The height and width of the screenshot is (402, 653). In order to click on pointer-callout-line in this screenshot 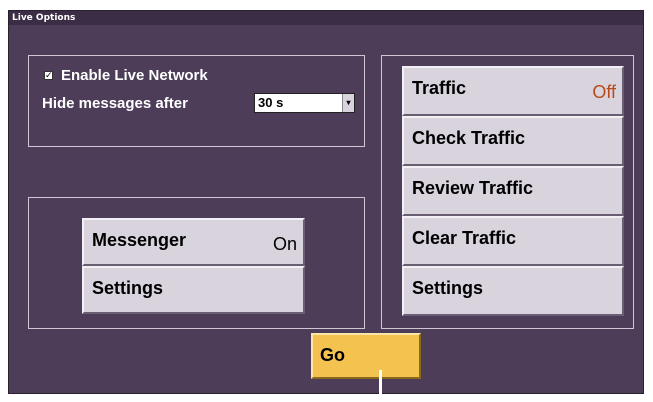, I will do `click(380, 386)`.